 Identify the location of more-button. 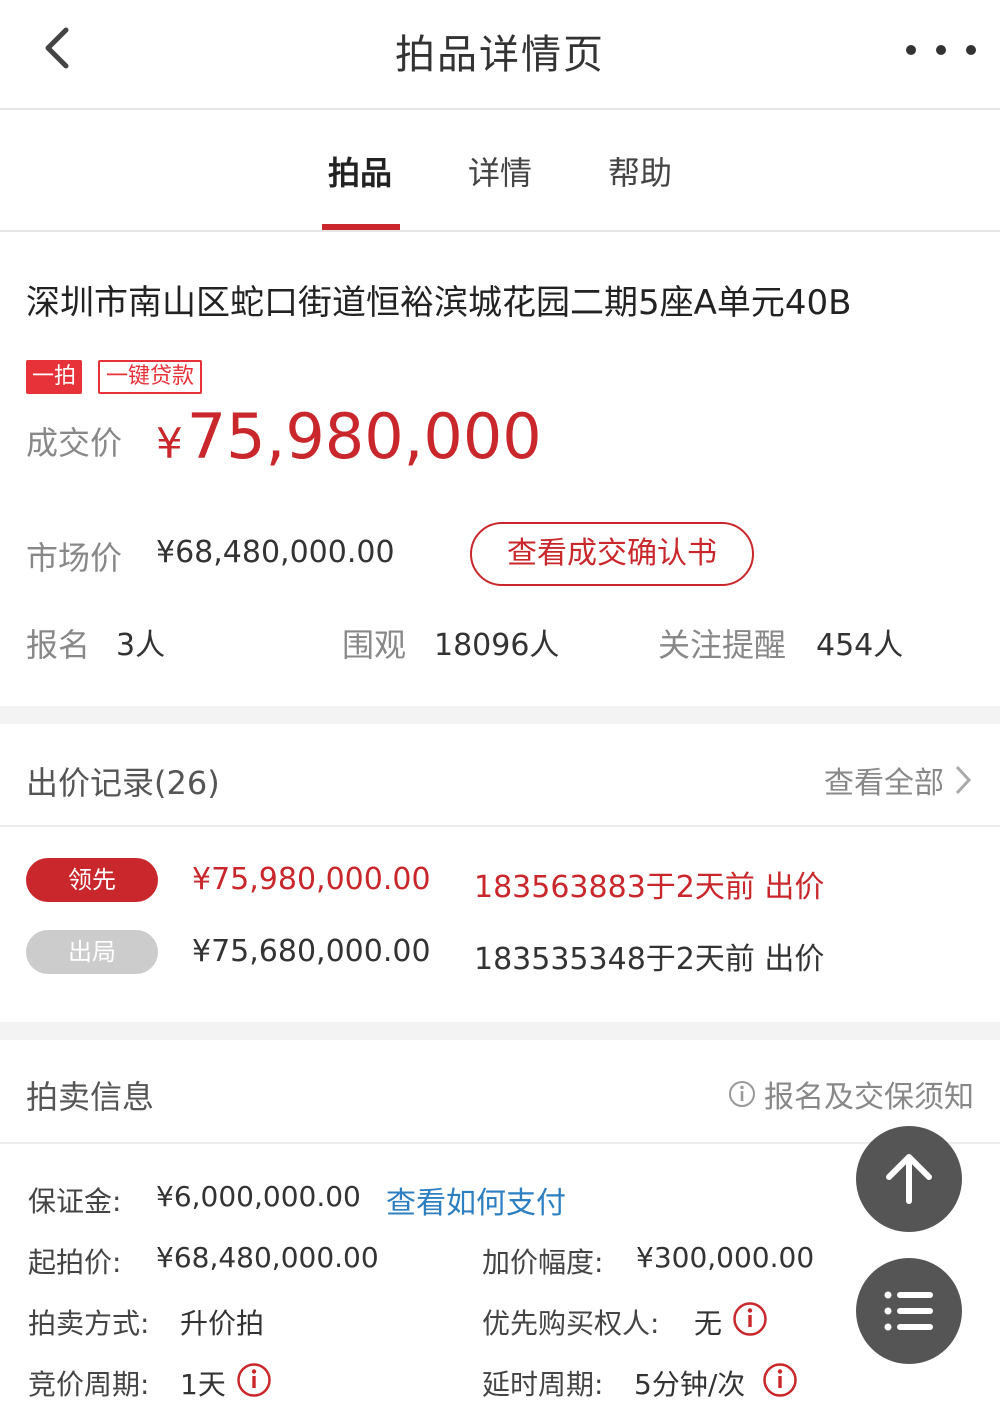
(941, 50).